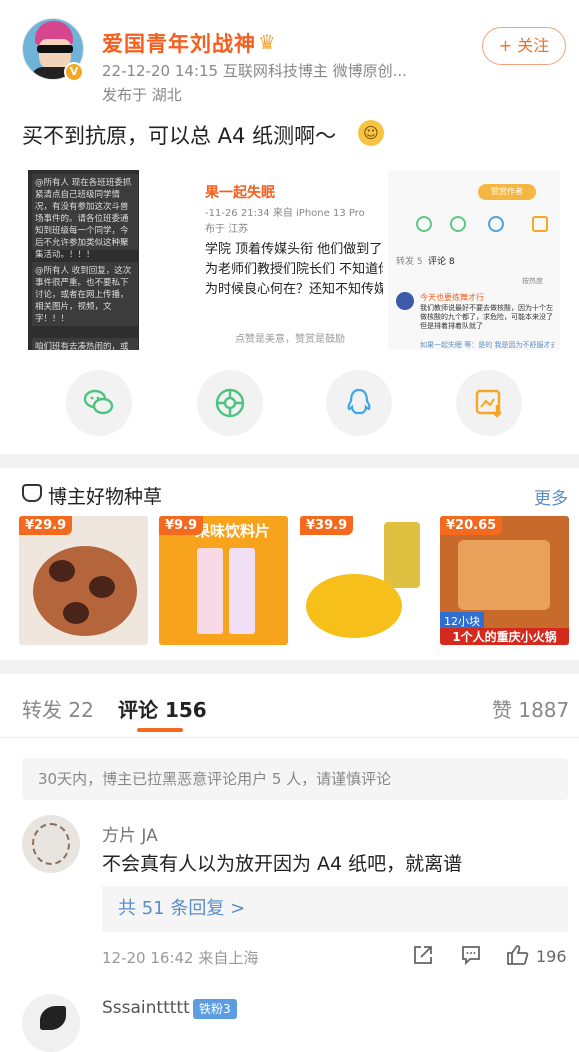  What do you see at coordinates (504, 575) in the screenshot?
I see `hotpot-image` at bounding box center [504, 575].